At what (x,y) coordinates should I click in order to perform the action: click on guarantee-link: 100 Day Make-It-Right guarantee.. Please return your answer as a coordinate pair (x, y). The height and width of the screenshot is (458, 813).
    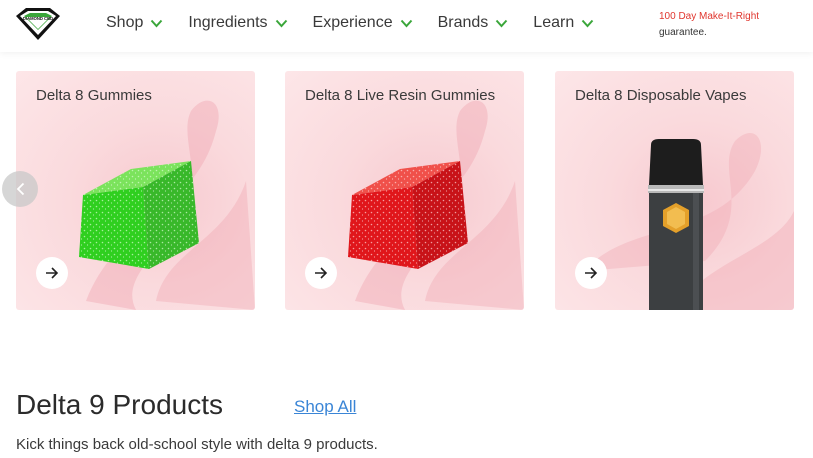
    Looking at the image, I should click on (709, 25).